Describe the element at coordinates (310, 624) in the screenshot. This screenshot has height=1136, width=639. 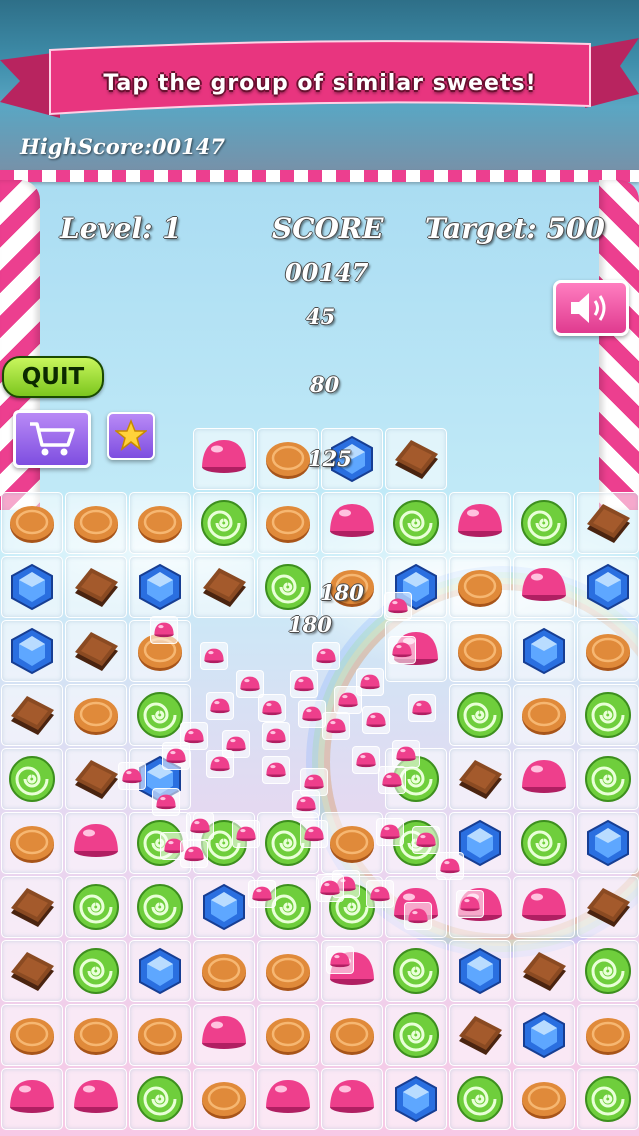
I see `points-popup: 180` at that location.